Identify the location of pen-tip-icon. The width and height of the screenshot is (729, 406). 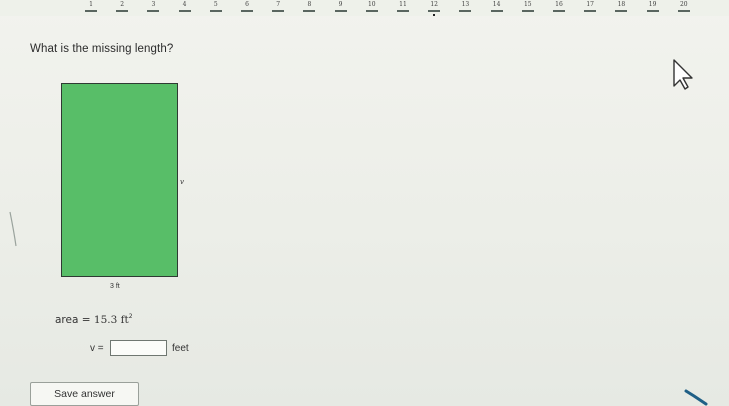
(696, 397).